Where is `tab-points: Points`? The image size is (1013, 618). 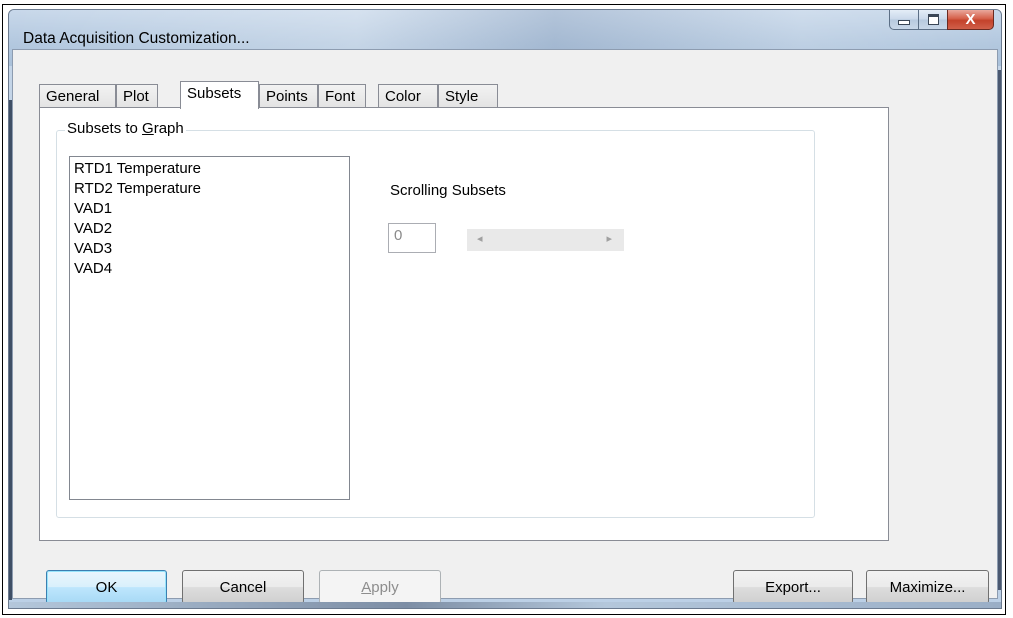 tab-points: Points is located at coordinates (288, 96).